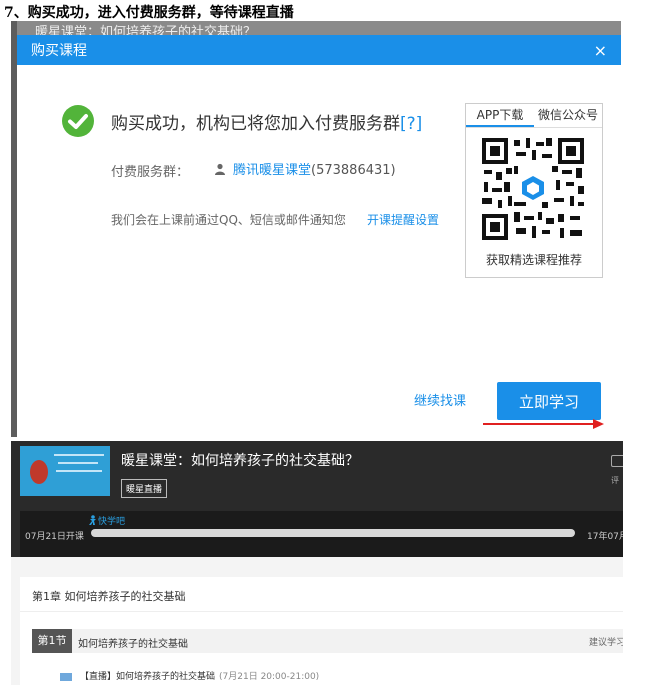  Describe the element at coordinates (150, 172) in the screenshot. I see `group-label: 付费服务群：` at that location.